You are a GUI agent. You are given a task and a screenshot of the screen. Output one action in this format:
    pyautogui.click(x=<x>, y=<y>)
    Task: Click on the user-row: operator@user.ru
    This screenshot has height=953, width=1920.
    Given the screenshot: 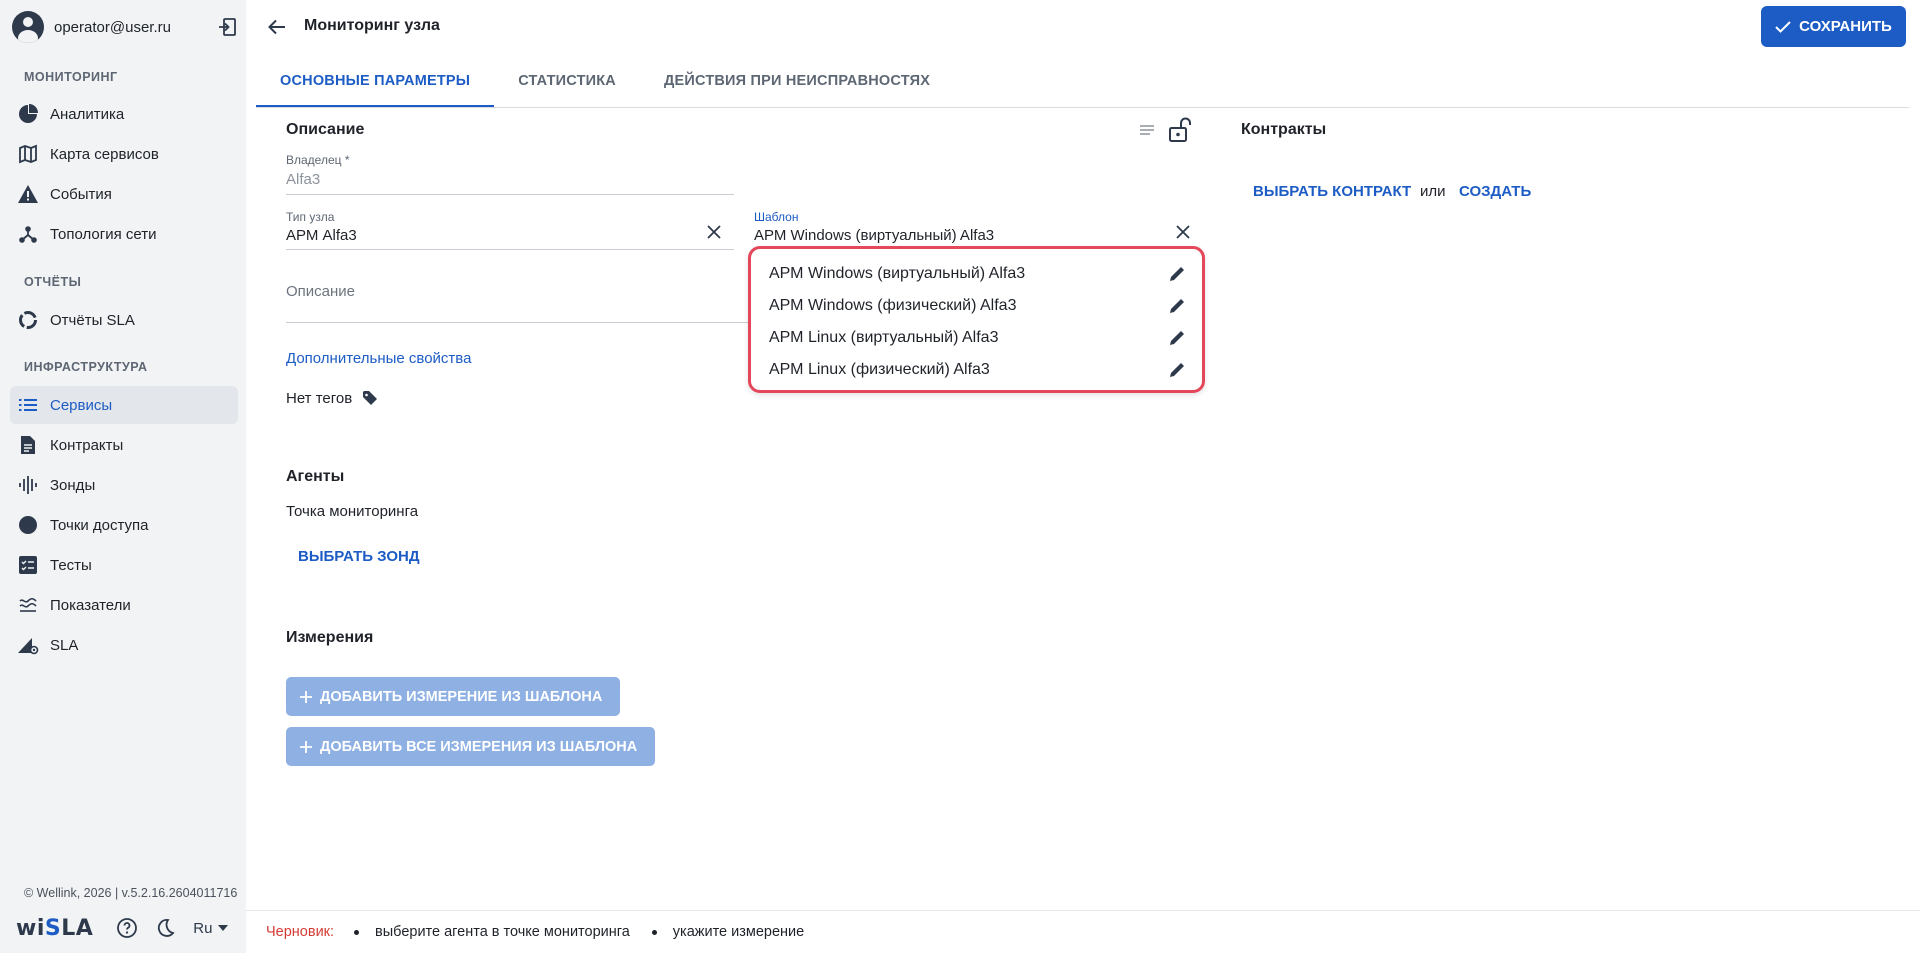 What is the action you would take?
    pyautogui.click(x=125, y=27)
    